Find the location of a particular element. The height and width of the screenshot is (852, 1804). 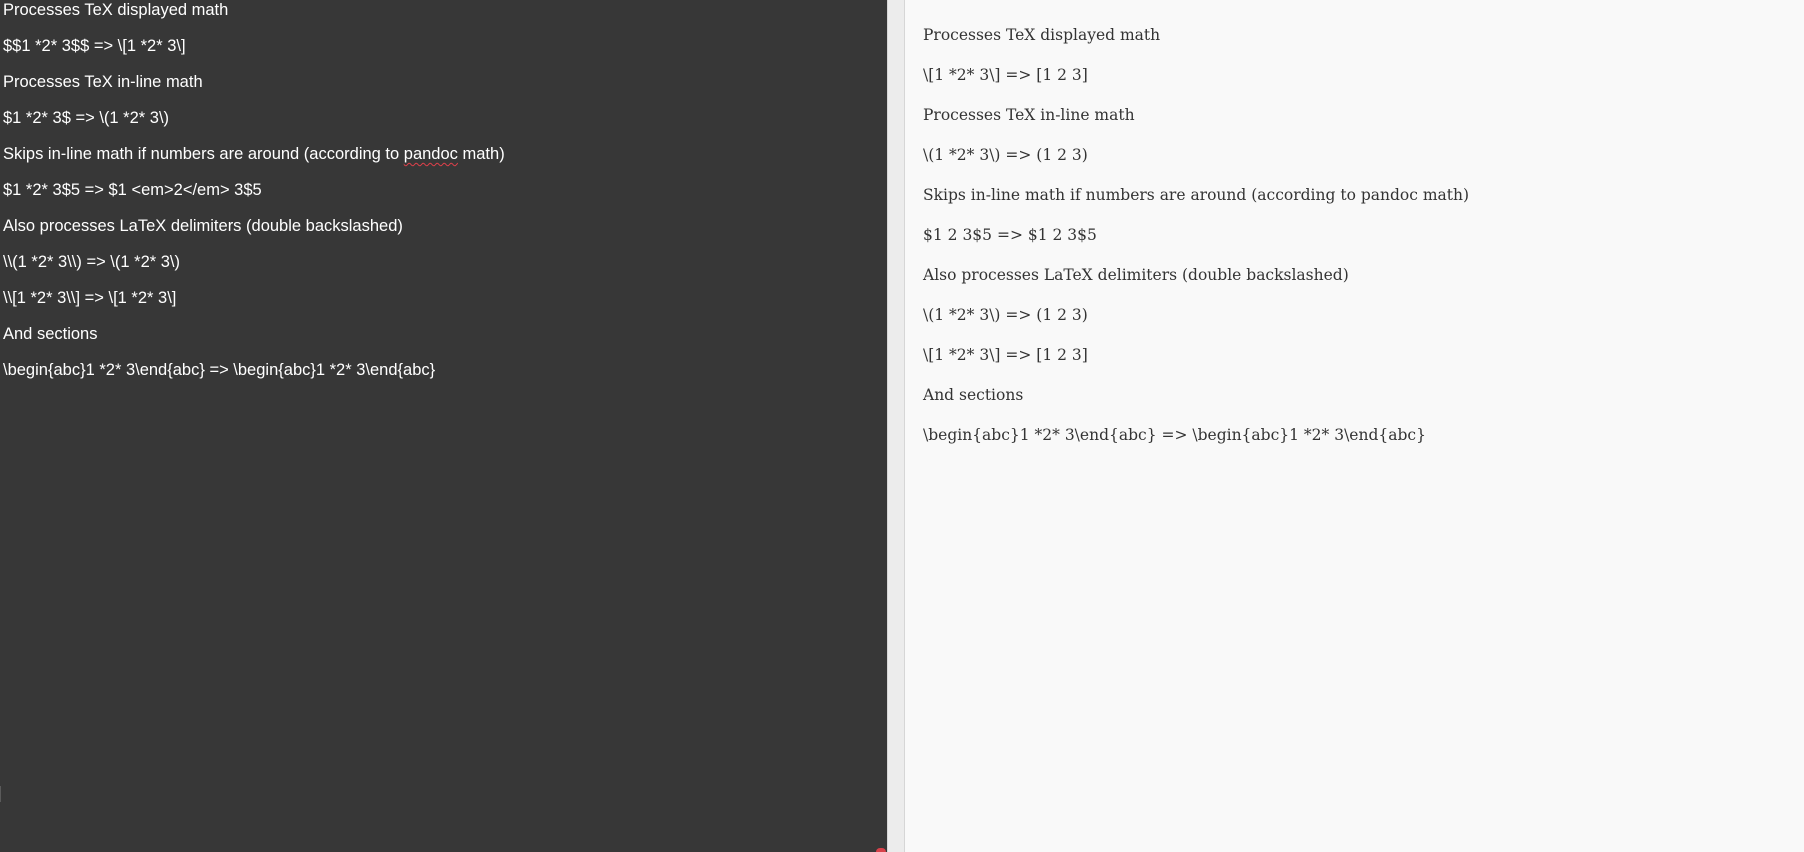

resize-handle is located at coordinates (881, 850).